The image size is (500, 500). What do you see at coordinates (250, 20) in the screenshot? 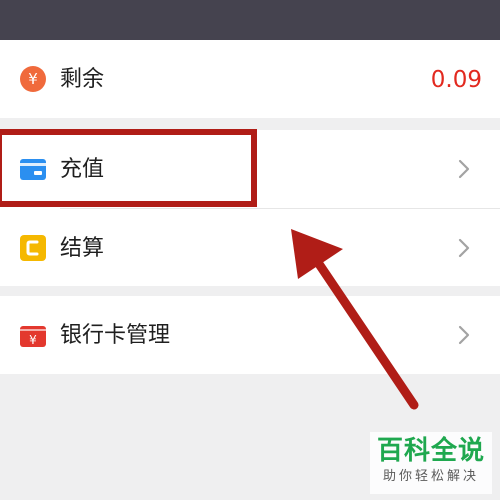
I see `status-bar` at bounding box center [250, 20].